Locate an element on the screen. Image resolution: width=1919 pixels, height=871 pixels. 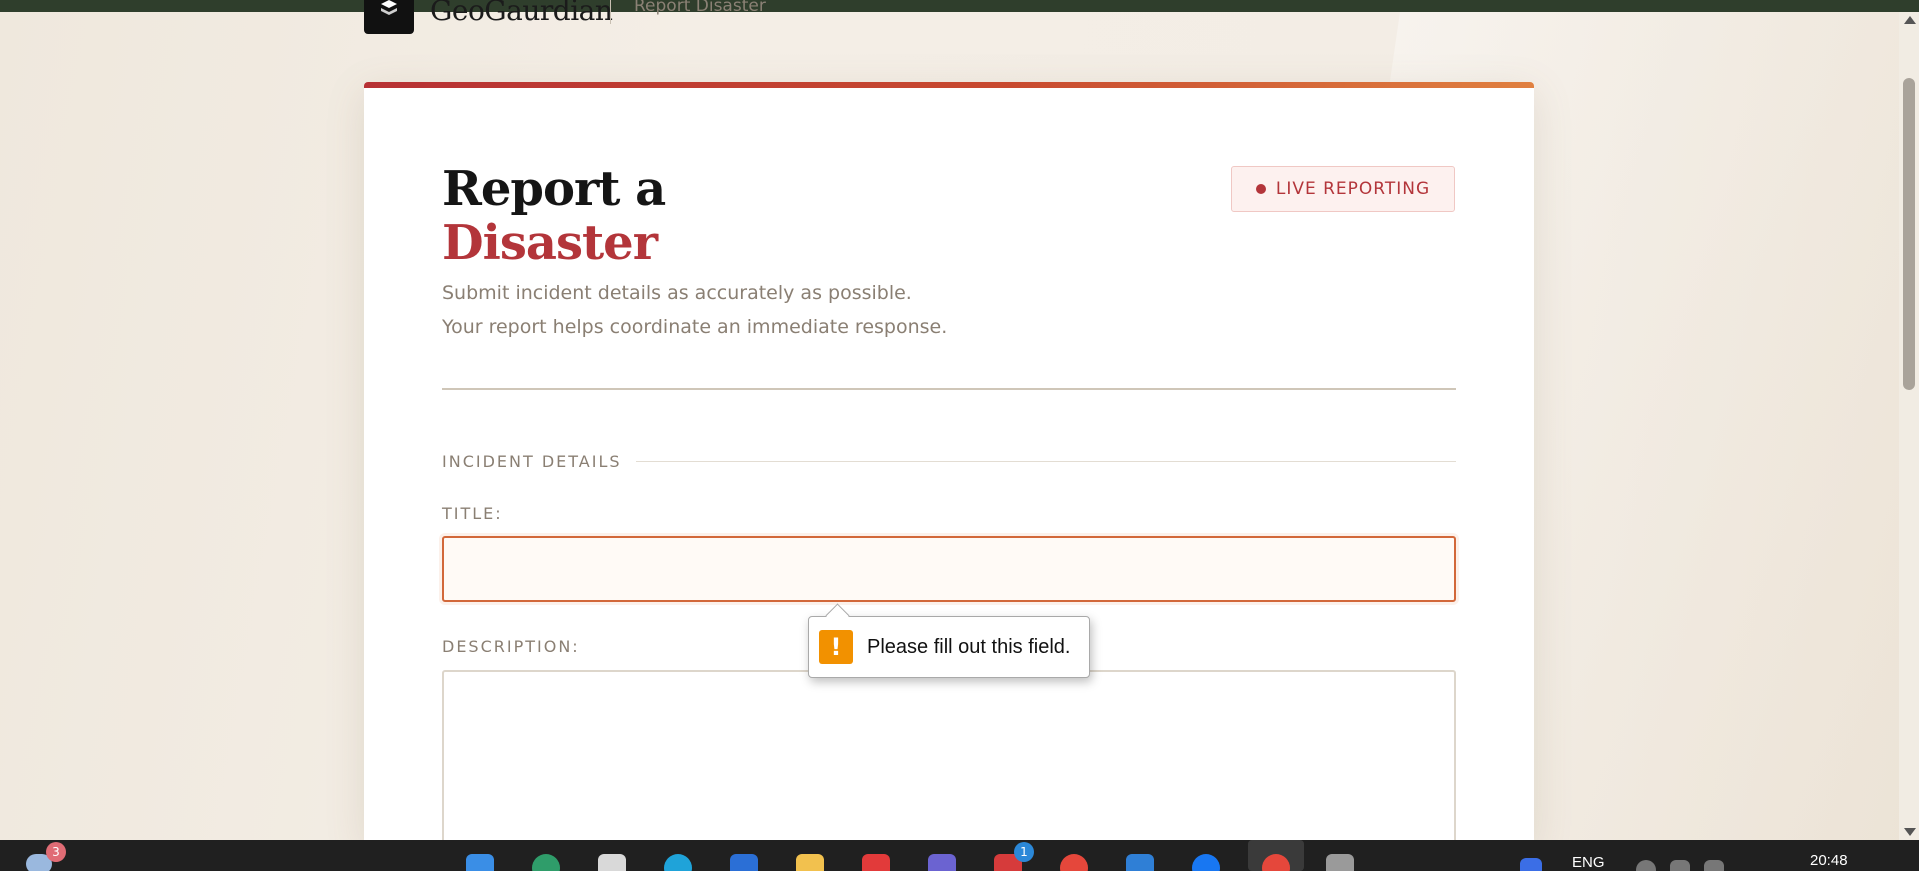
validation-tooltip: ! Please fill out this field. is located at coordinates (949, 640).